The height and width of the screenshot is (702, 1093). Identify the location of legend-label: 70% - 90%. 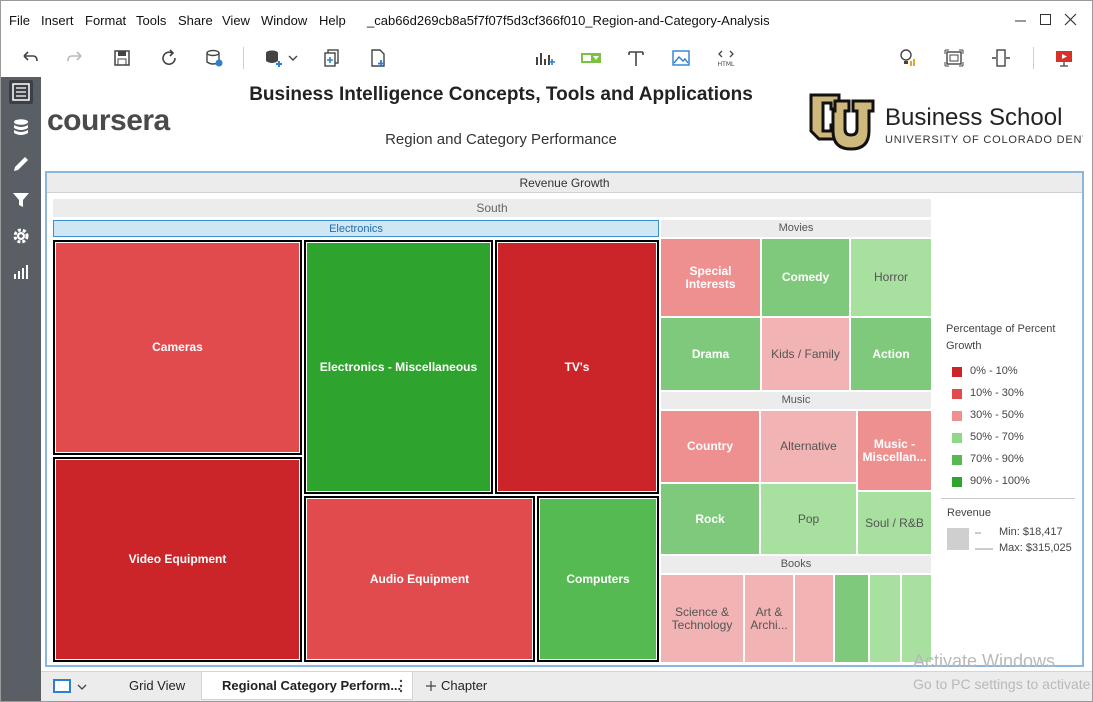
(997, 459).